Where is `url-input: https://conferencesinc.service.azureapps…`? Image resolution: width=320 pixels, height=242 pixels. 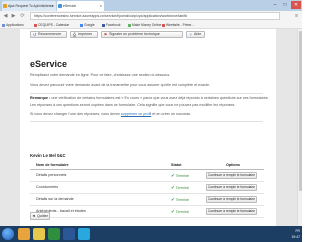 url-input: https://conferencesinc.service.azureapps… is located at coordinates (155, 16).